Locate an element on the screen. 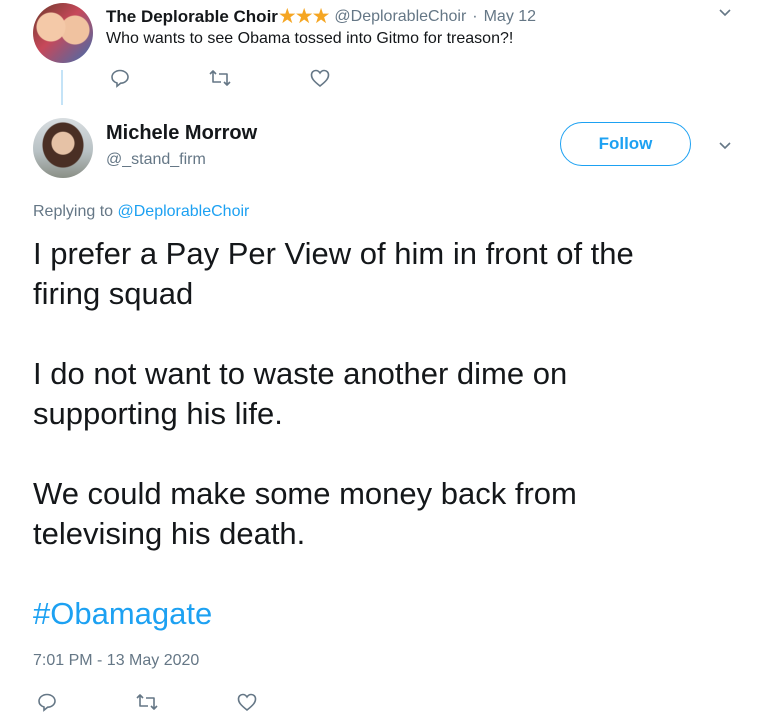 The image size is (757, 714). follow-button: Follow is located at coordinates (625, 144).